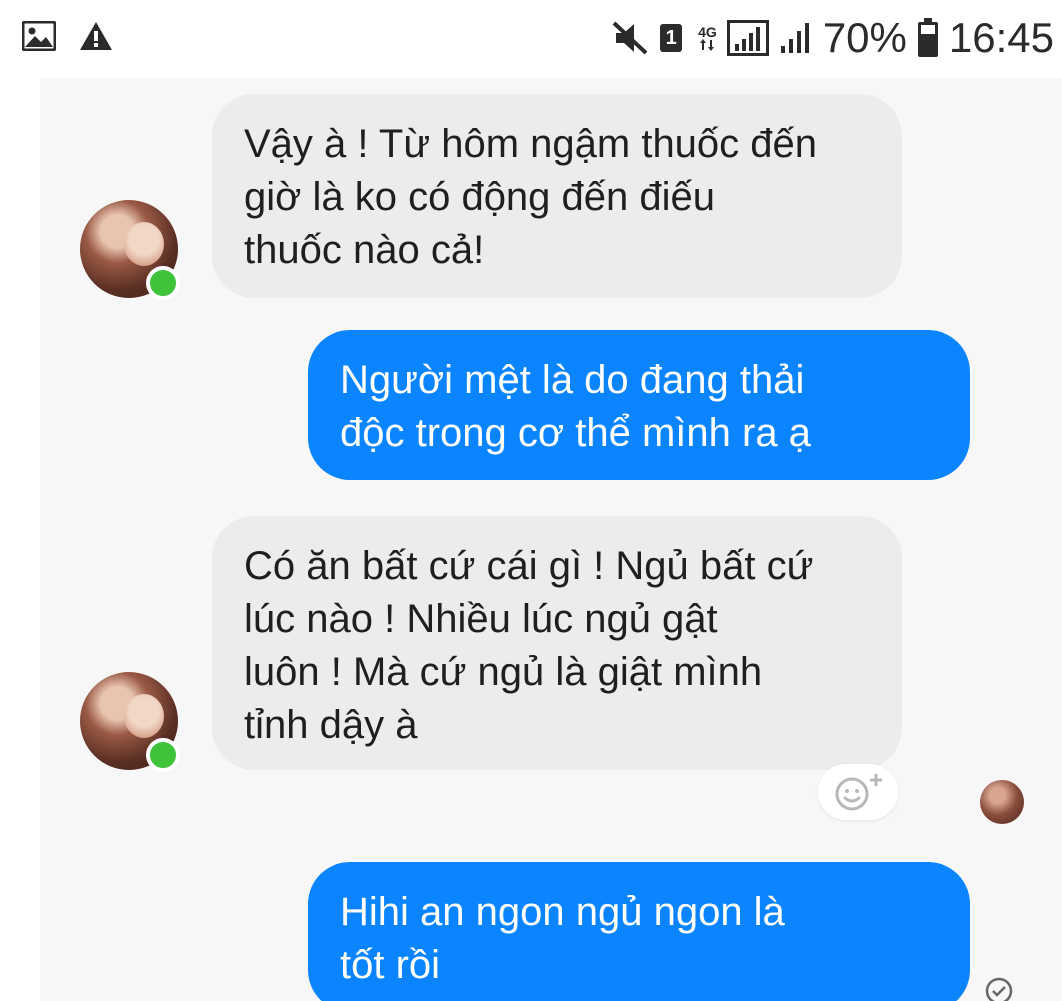 The image size is (1062, 1001). I want to click on status-bar: 1 4G 70% 16:45, so click(531, 39).